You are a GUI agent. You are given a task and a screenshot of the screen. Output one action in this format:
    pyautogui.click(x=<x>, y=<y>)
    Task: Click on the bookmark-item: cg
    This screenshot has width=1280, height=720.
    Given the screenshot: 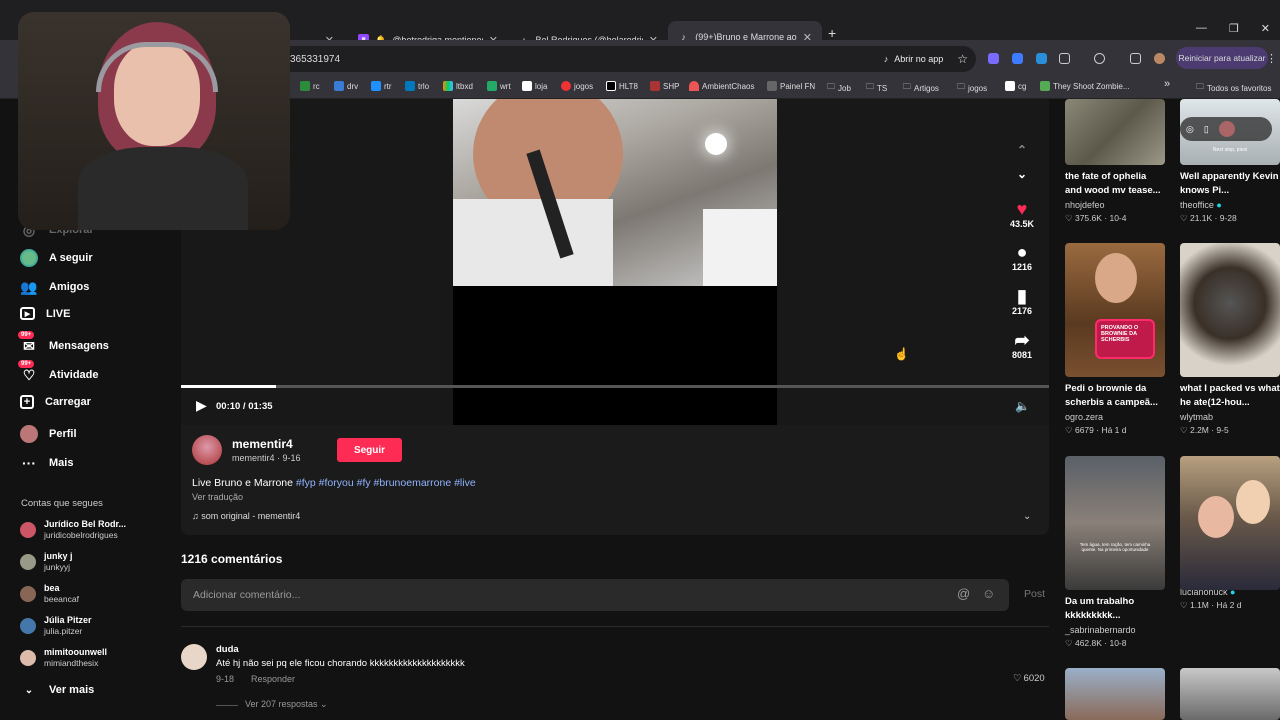 What is the action you would take?
    pyautogui.click(x=1015, y=86)
    